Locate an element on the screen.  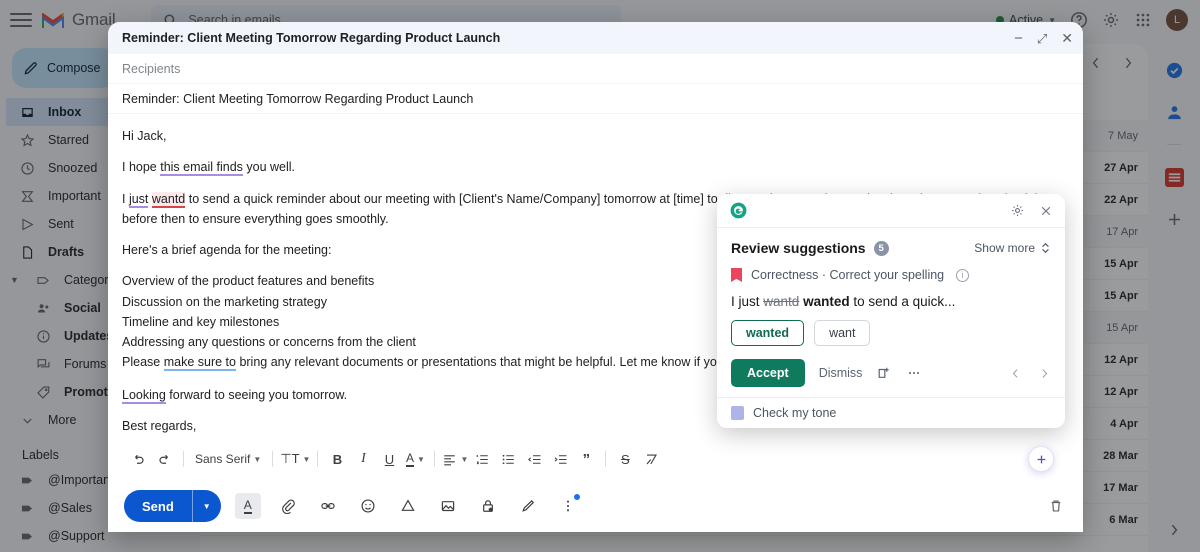
gear-icon is located at coordinates (1017, 210).